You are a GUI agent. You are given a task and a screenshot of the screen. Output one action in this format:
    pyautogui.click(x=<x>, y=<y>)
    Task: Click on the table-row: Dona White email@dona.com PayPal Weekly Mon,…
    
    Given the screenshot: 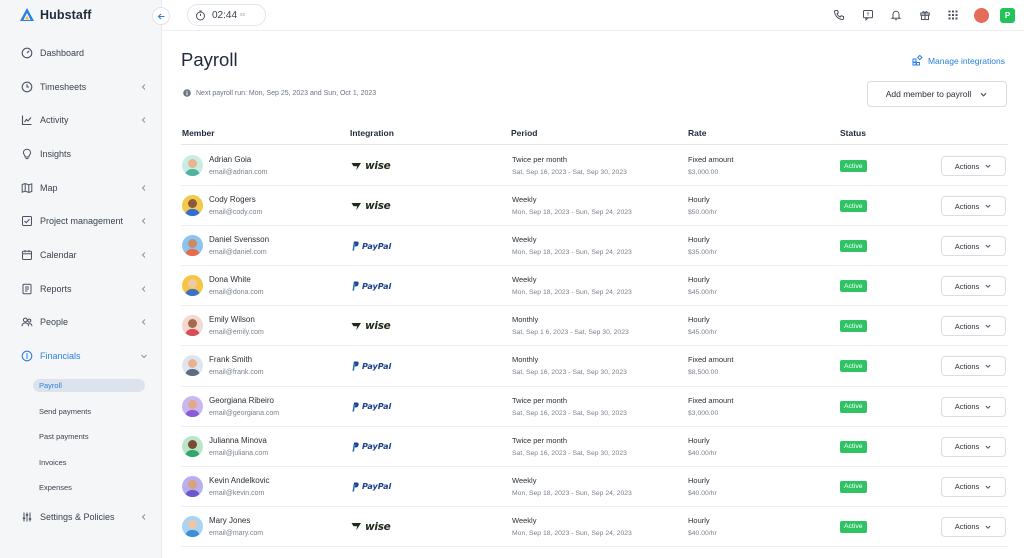 What is the action you would take?
    pyautogui.click(x=594, y=286)
    